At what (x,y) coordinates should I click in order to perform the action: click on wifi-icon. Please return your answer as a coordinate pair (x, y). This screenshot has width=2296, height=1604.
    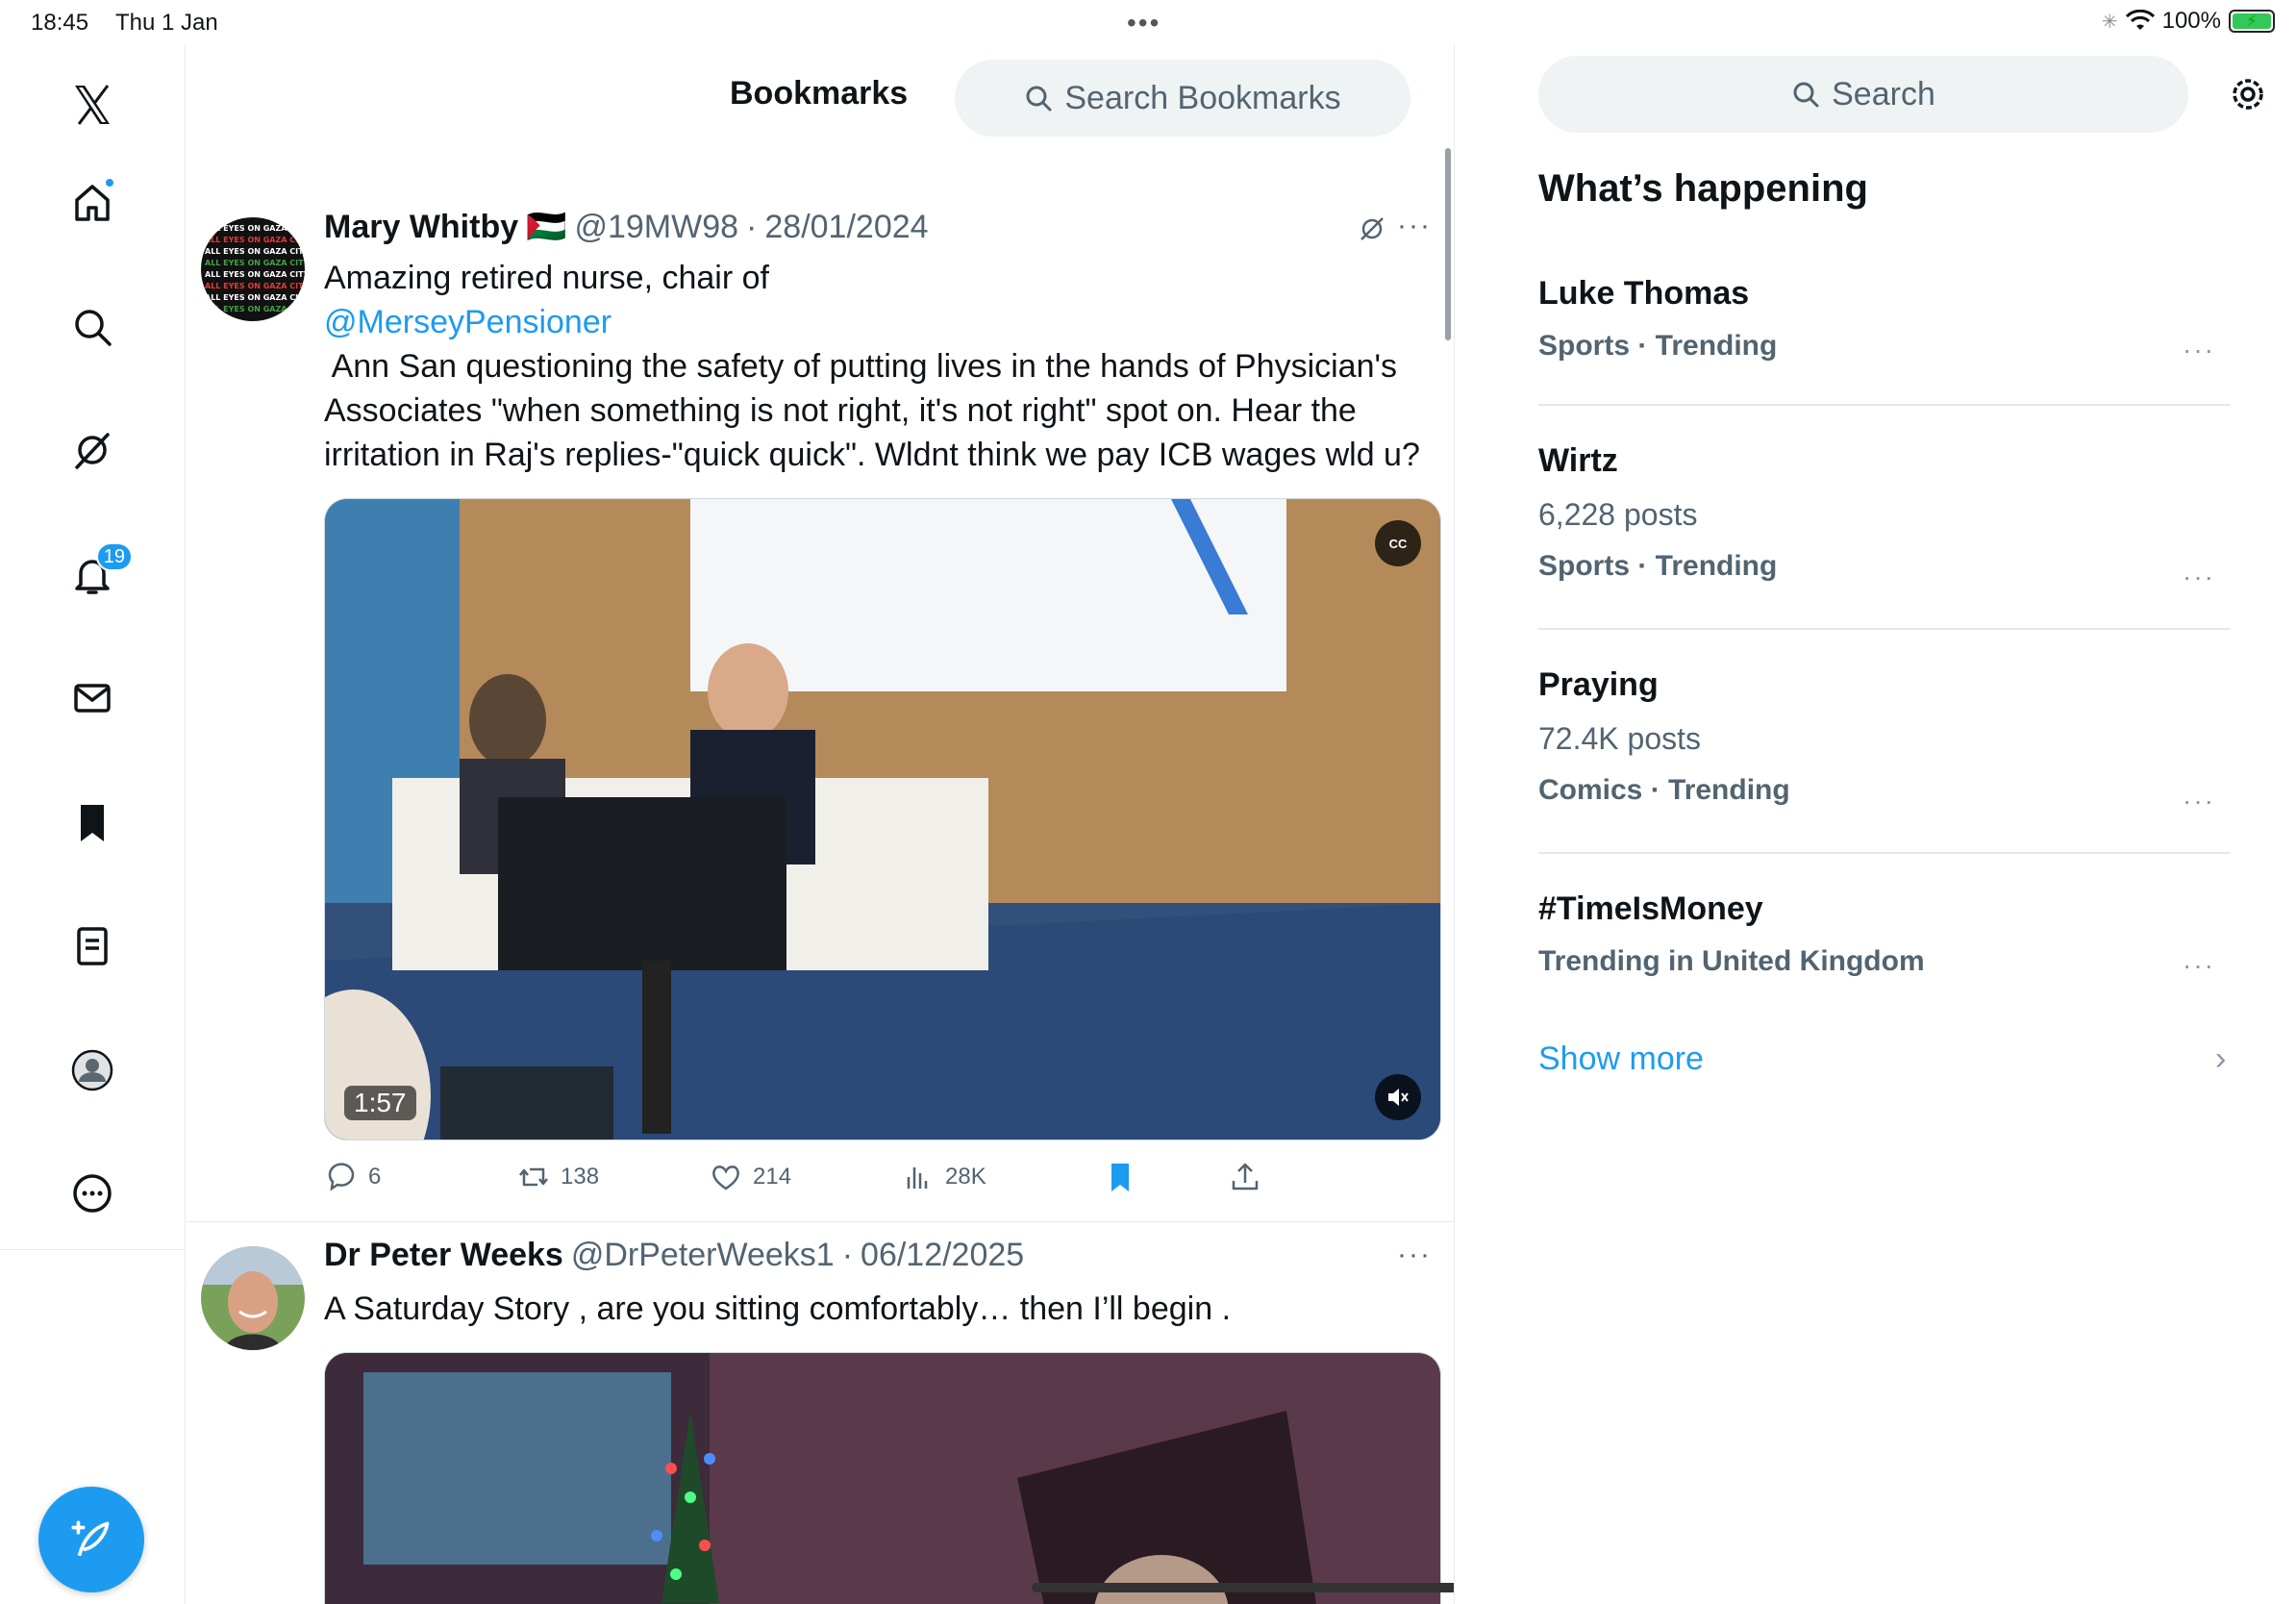
    Looking at the image, I should click on (2140, 20).